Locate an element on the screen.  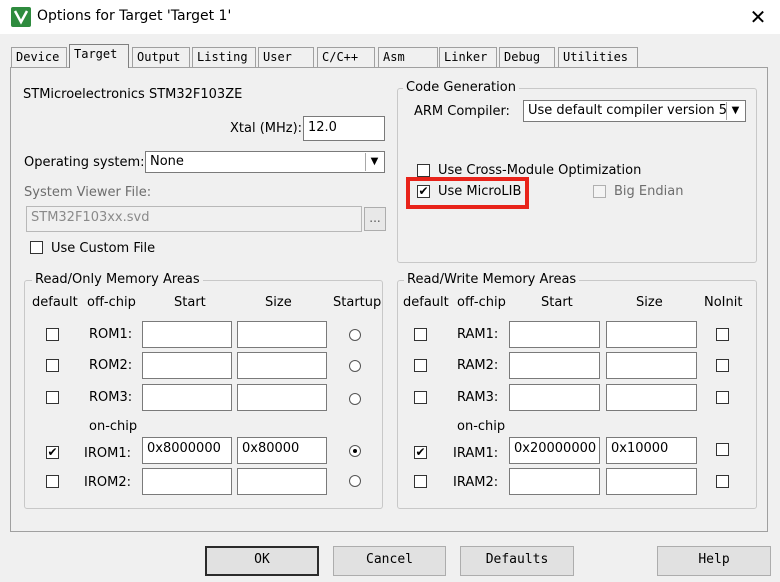
irom2-start-input is located at coordinates (187, 481).